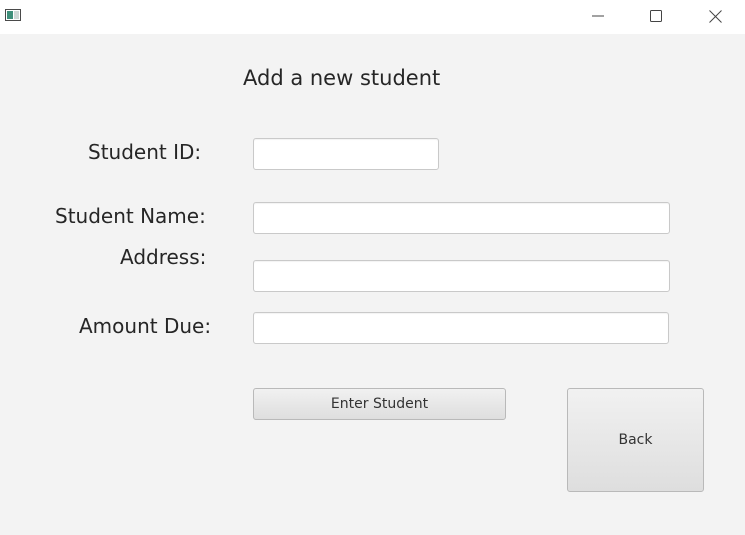 This screenshot has height=535, width=745. What do you see at coordinates (461, 328) in the screenshot?
I see `amount-due-input` at bounding box center [461, 328].